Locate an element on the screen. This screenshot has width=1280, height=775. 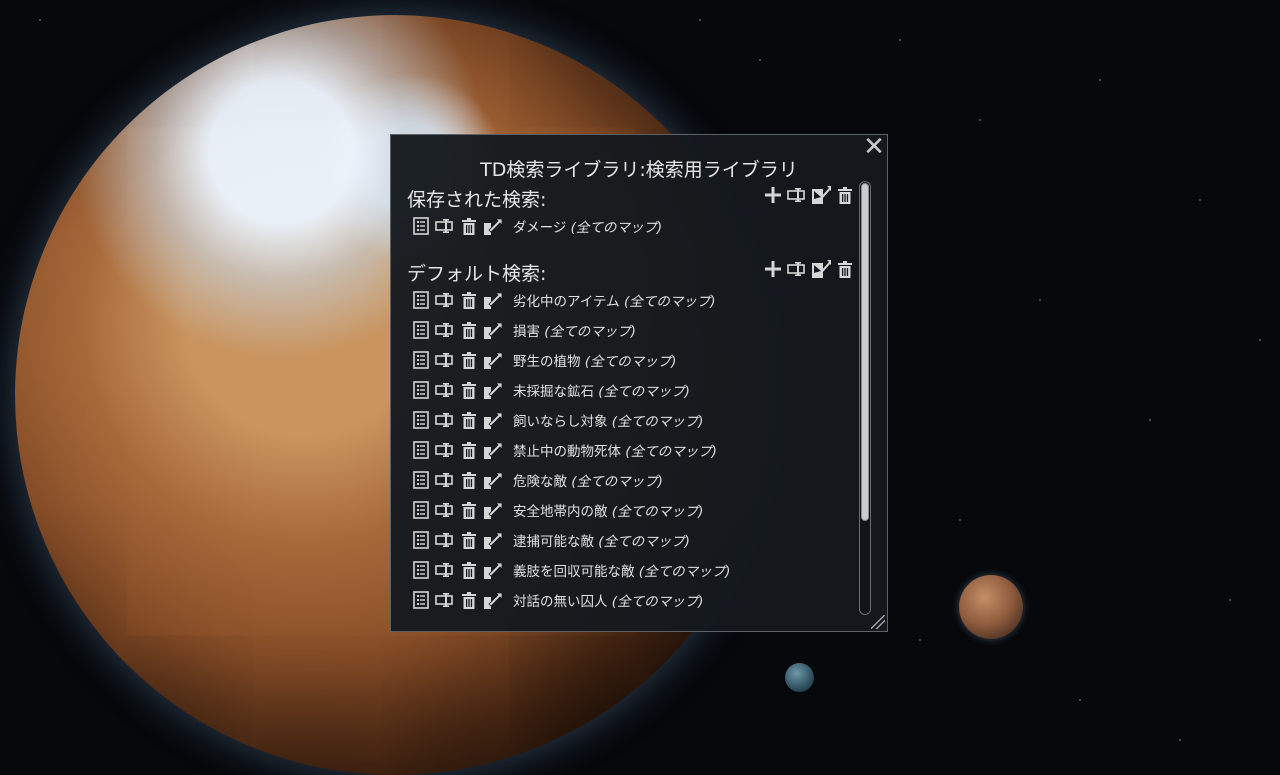
search-row: ダメージ (全てのマップ) is located at coordinates (631, 226).